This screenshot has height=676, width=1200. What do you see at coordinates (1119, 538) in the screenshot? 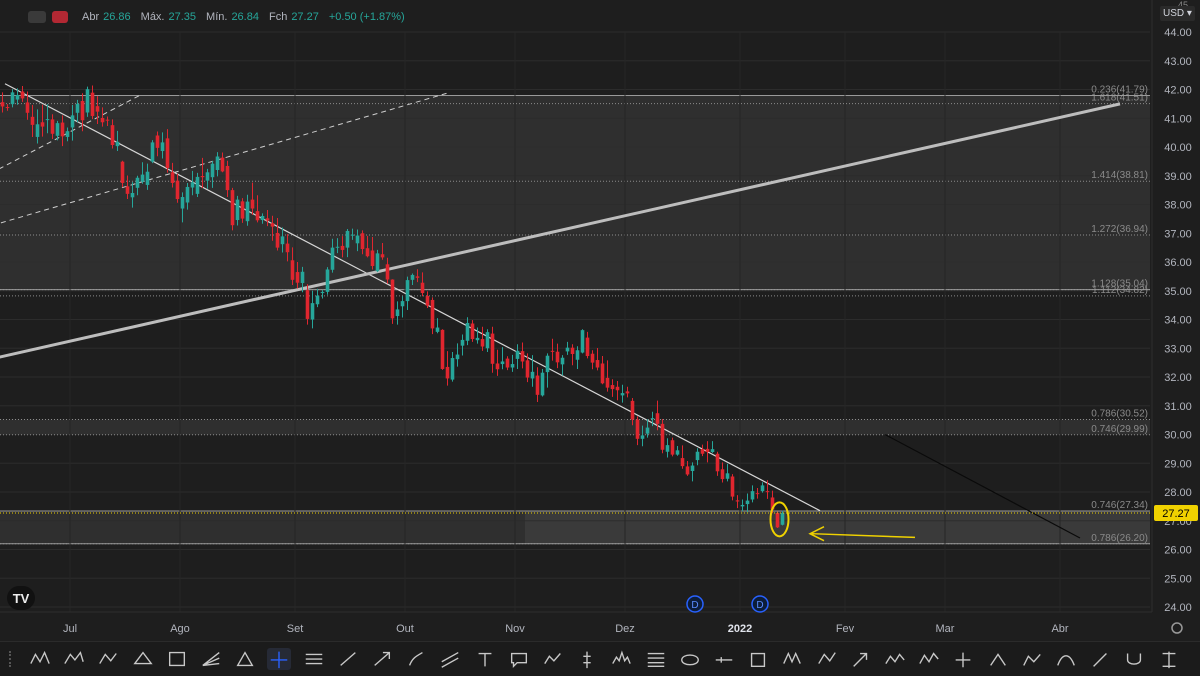
I see `fib-label-9: 0.786(26.20)` at bounding box center [1119, 538].